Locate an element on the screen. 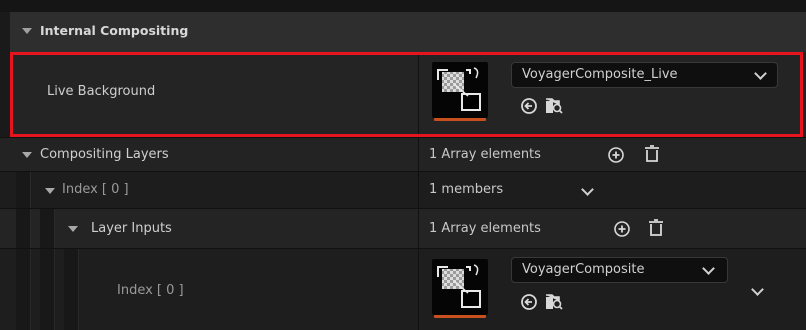 This screenshot has width=806, height=330. section-header-internal-compositing: Internal Compositing is located at coordinates (403, 32).